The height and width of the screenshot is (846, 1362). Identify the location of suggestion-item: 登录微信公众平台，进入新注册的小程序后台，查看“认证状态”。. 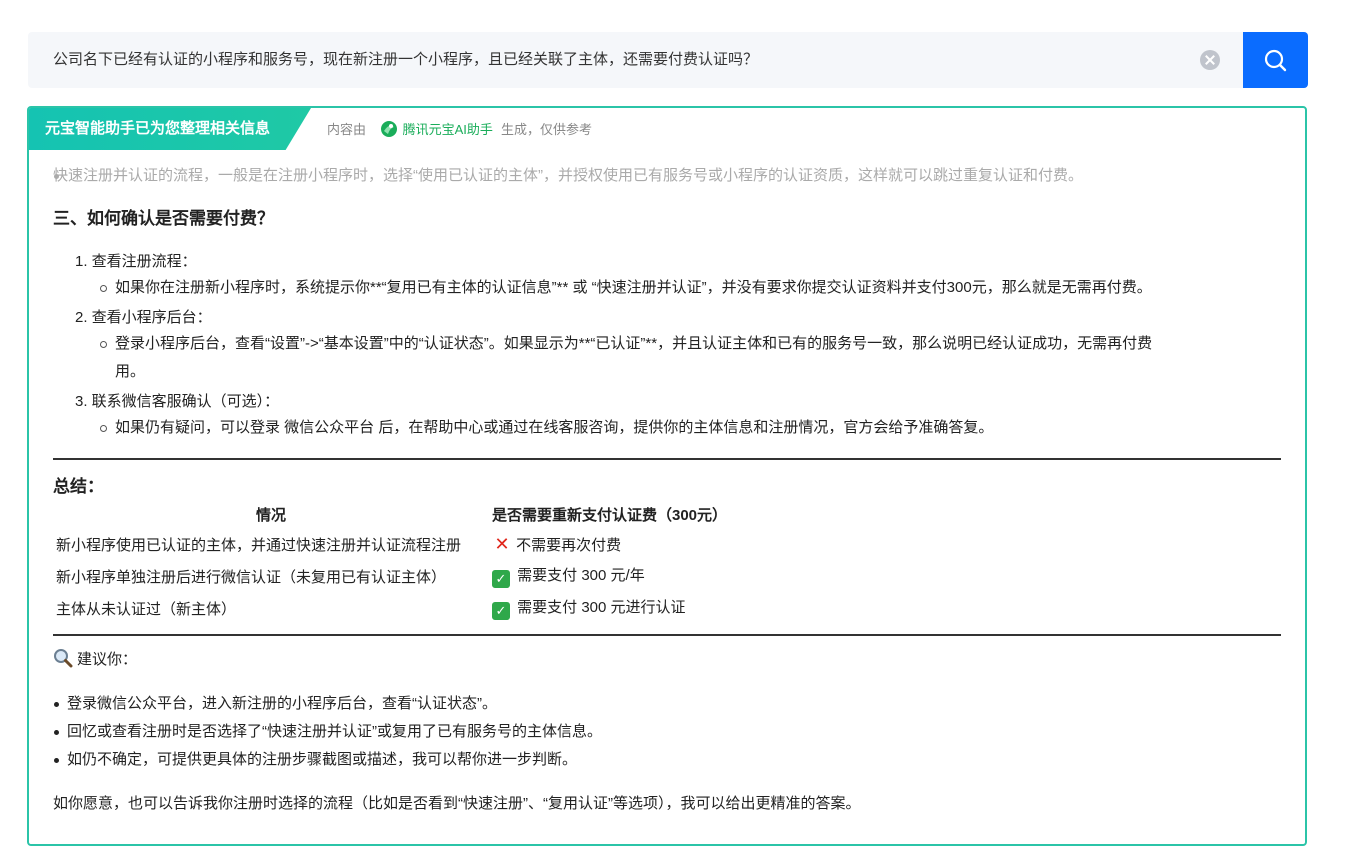
(263, 702).